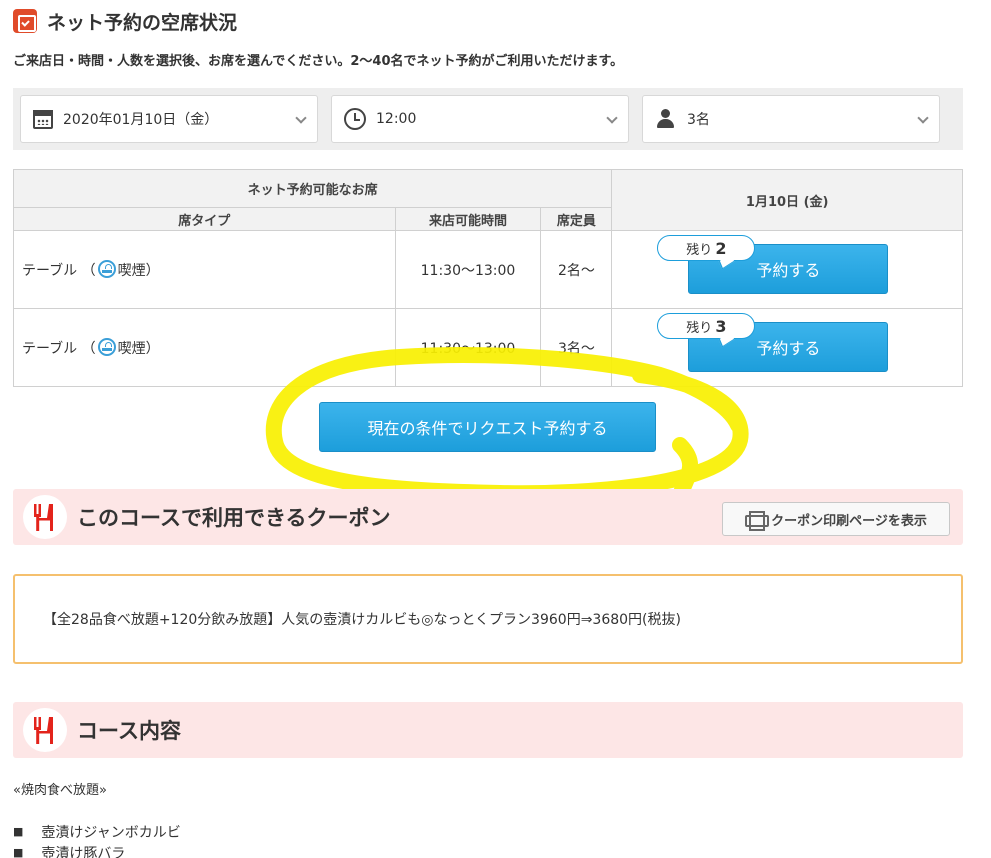  I want to click on table-row: テーブル （ 喫煙） 11:30〜13:00 3名〜 残り 3 予約する, so click(488, 347).